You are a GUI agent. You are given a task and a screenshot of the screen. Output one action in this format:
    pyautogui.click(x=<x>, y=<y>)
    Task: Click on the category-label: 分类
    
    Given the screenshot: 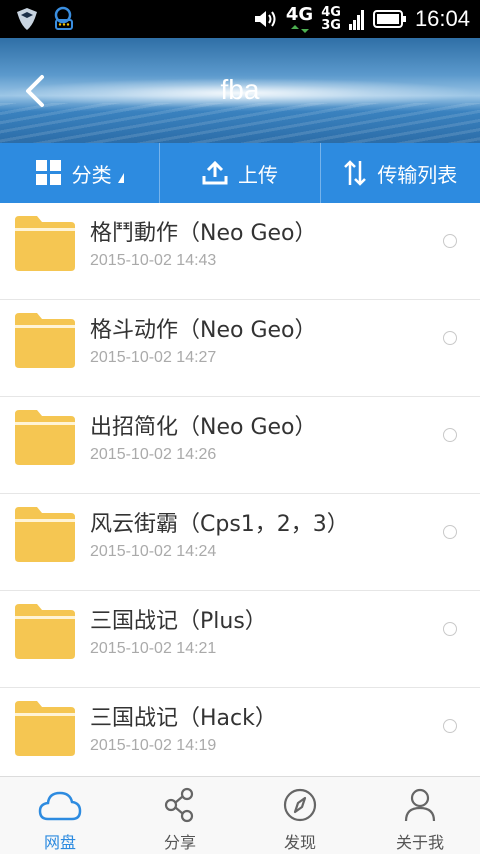 What is the action you would take?
    pyautogui.click(x=91, y=174)
    